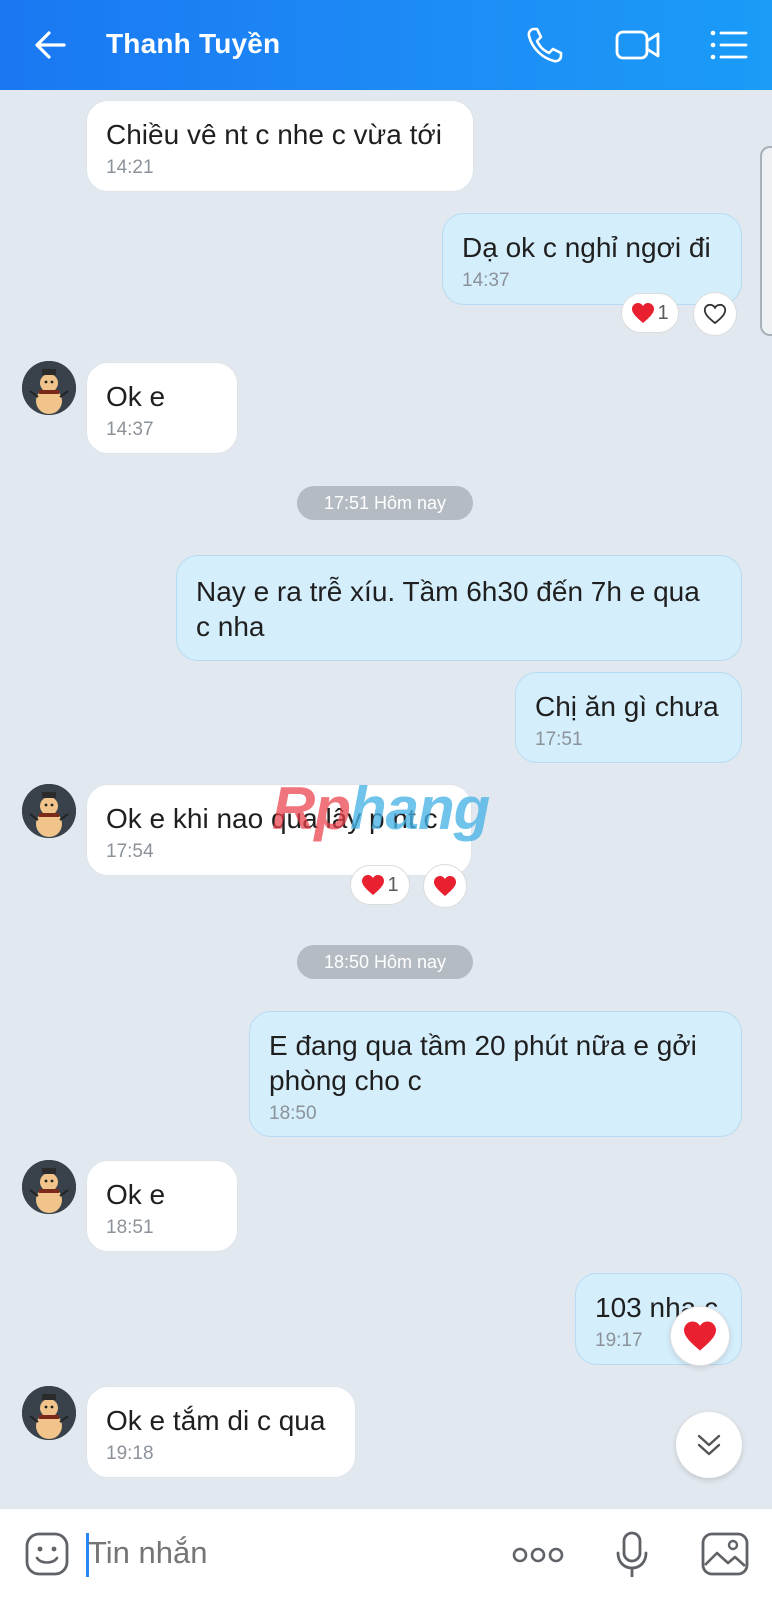 Image resolution: width=772 pixels, height=1600 pixels. What do you see at coordinates (386, 45) in the screenshot?
I see `chat-header: Thanh Tuyền` at bounding box center [386, 45].